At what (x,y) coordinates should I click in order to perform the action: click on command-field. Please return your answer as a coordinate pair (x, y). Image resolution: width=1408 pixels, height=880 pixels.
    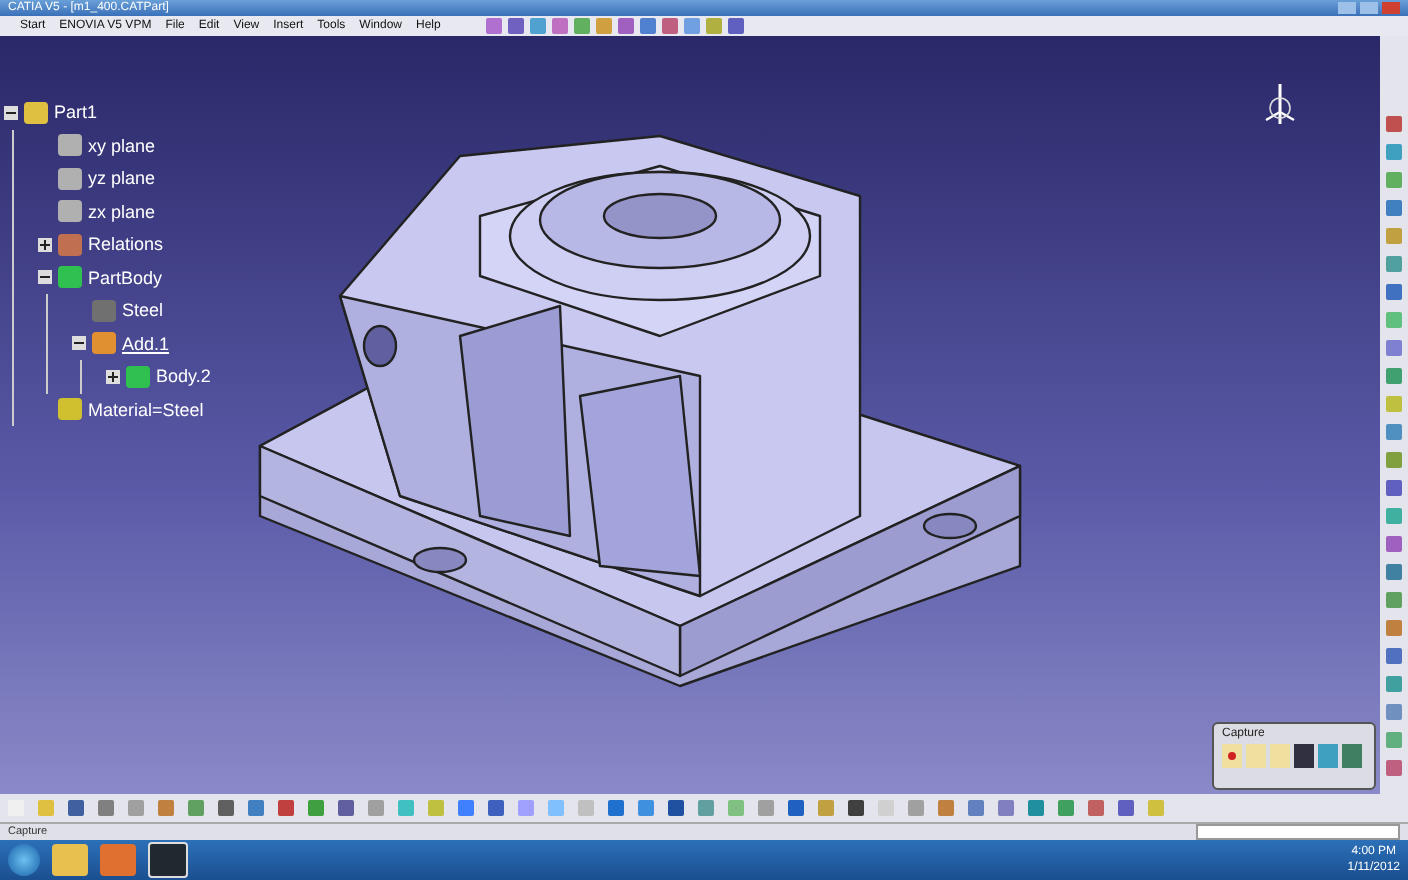
    Looking at the image, I should click on (1298, 832).